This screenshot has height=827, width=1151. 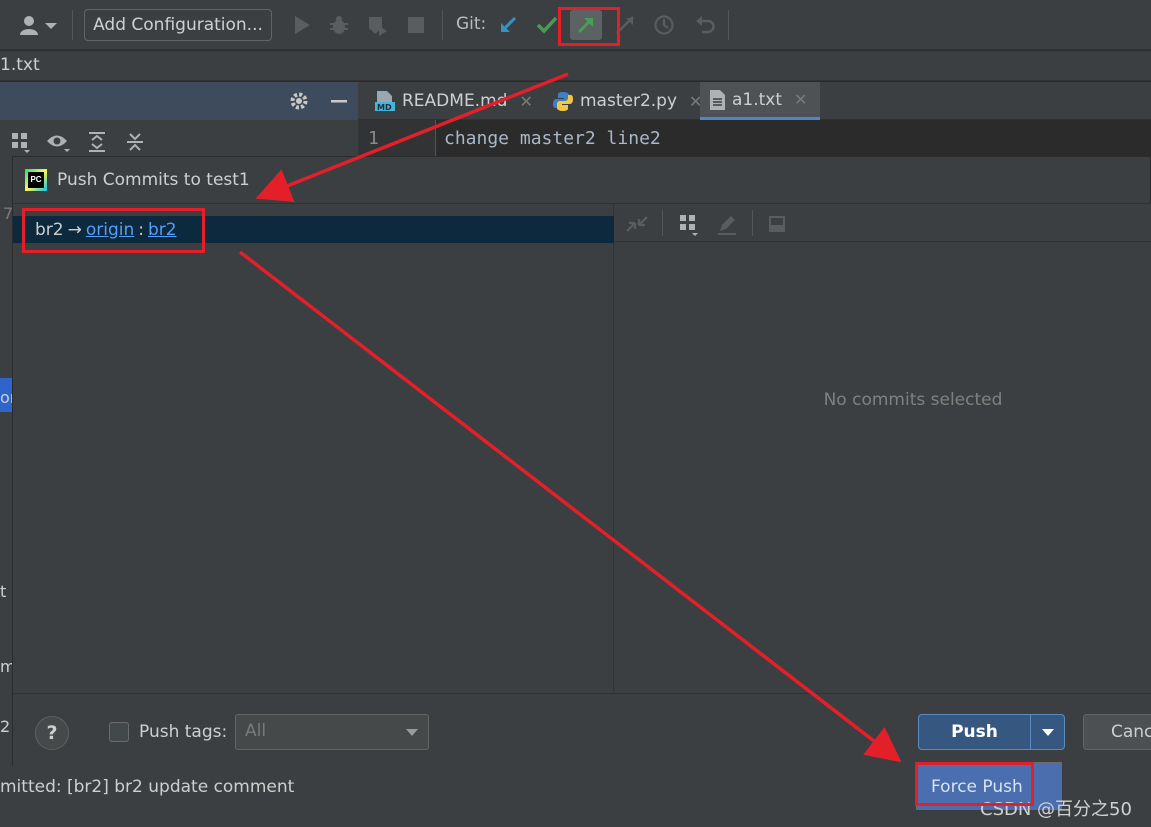 I want to click on text-file-icon, so click(x=717, y=100).